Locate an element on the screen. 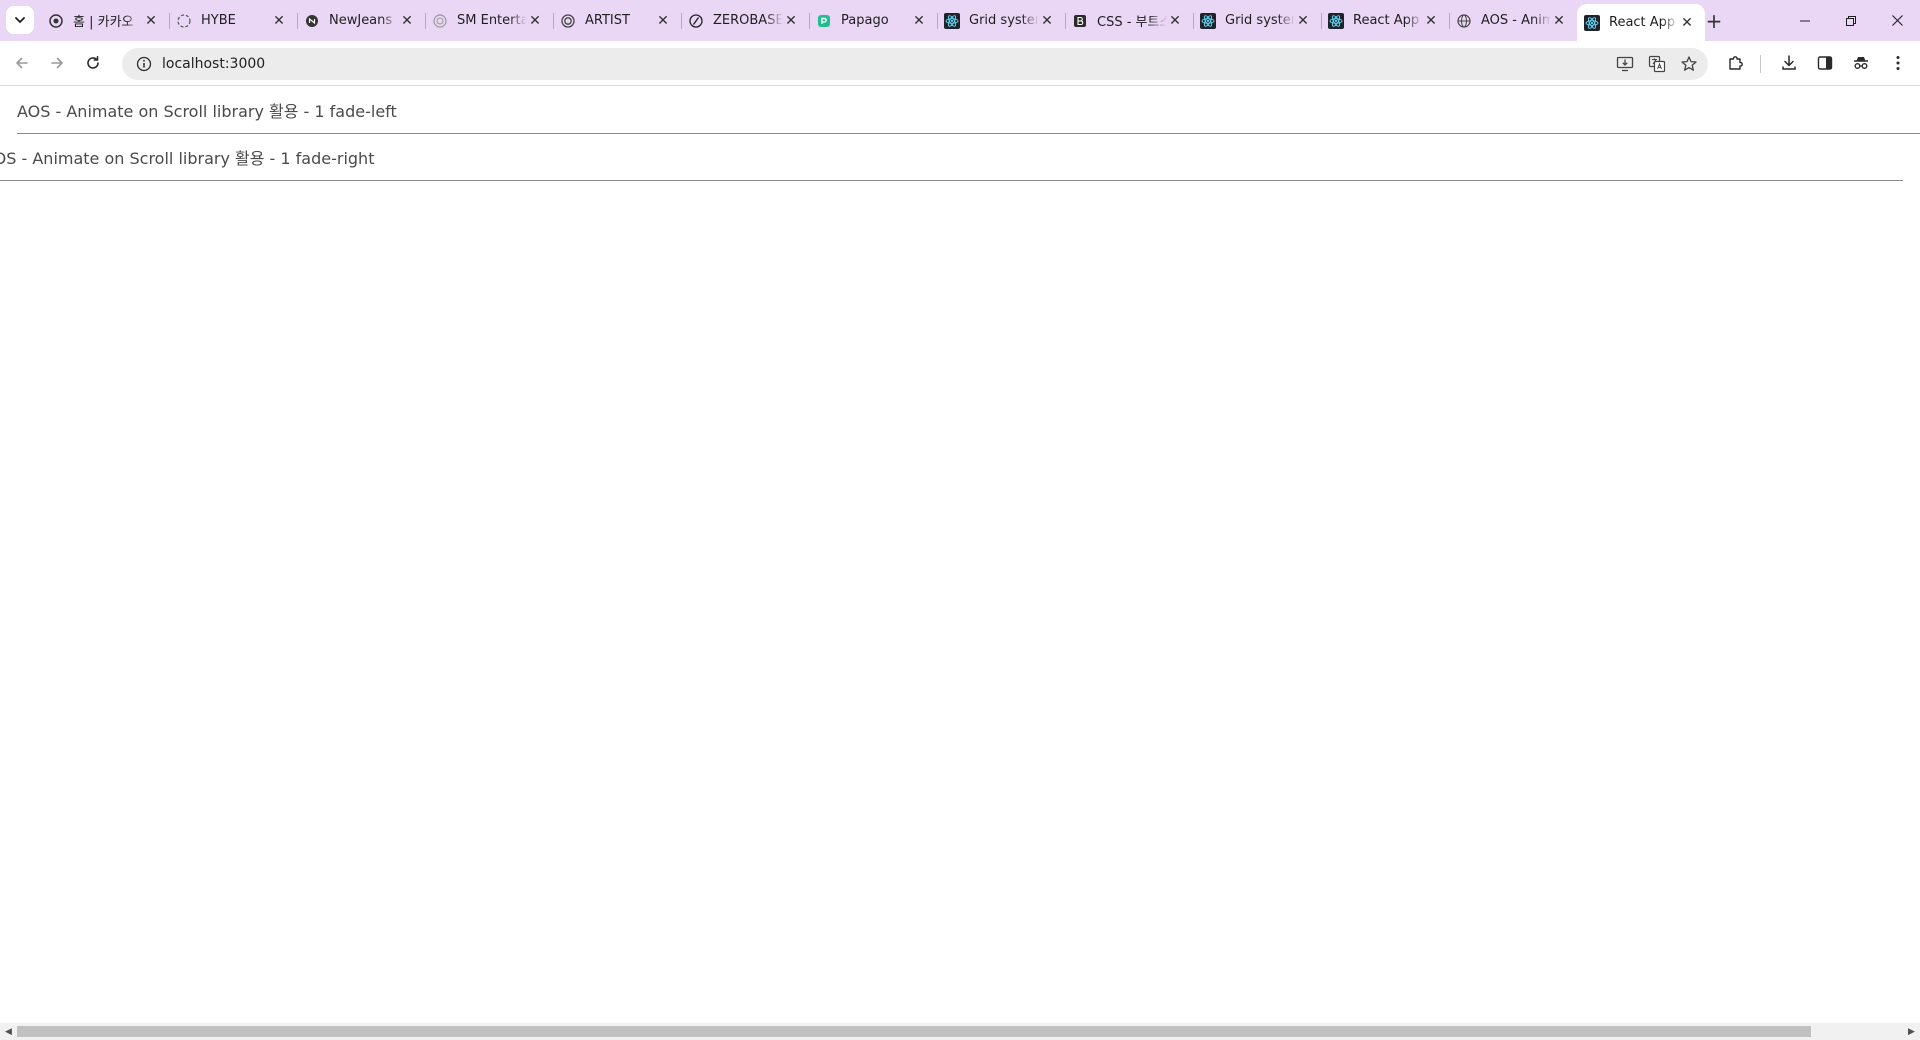 Image resolution: width=1920 pixels, height=1040 pixels. address-url: localhost:3000 is located at coordinates (213, 64).